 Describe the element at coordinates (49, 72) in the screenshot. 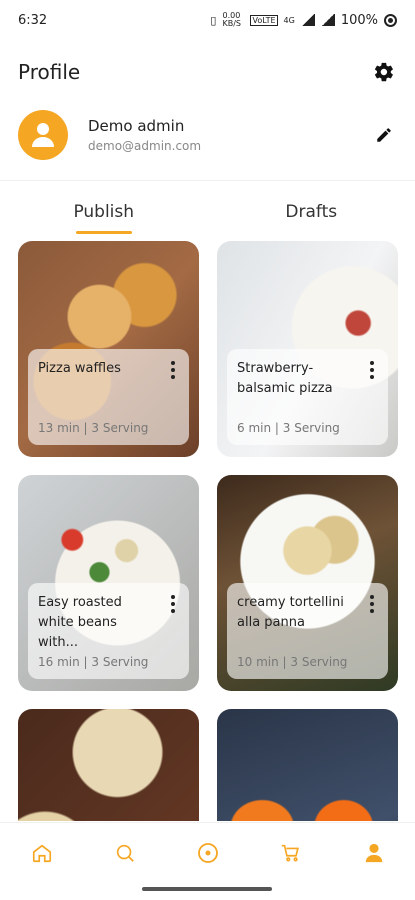

I see `page-title: Profile` at that location.